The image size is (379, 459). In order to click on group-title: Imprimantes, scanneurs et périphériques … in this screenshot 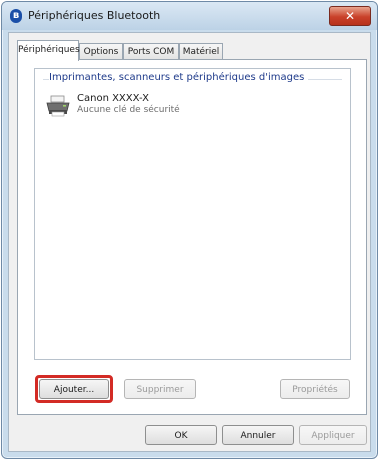, I will do `click(179, 77)`.